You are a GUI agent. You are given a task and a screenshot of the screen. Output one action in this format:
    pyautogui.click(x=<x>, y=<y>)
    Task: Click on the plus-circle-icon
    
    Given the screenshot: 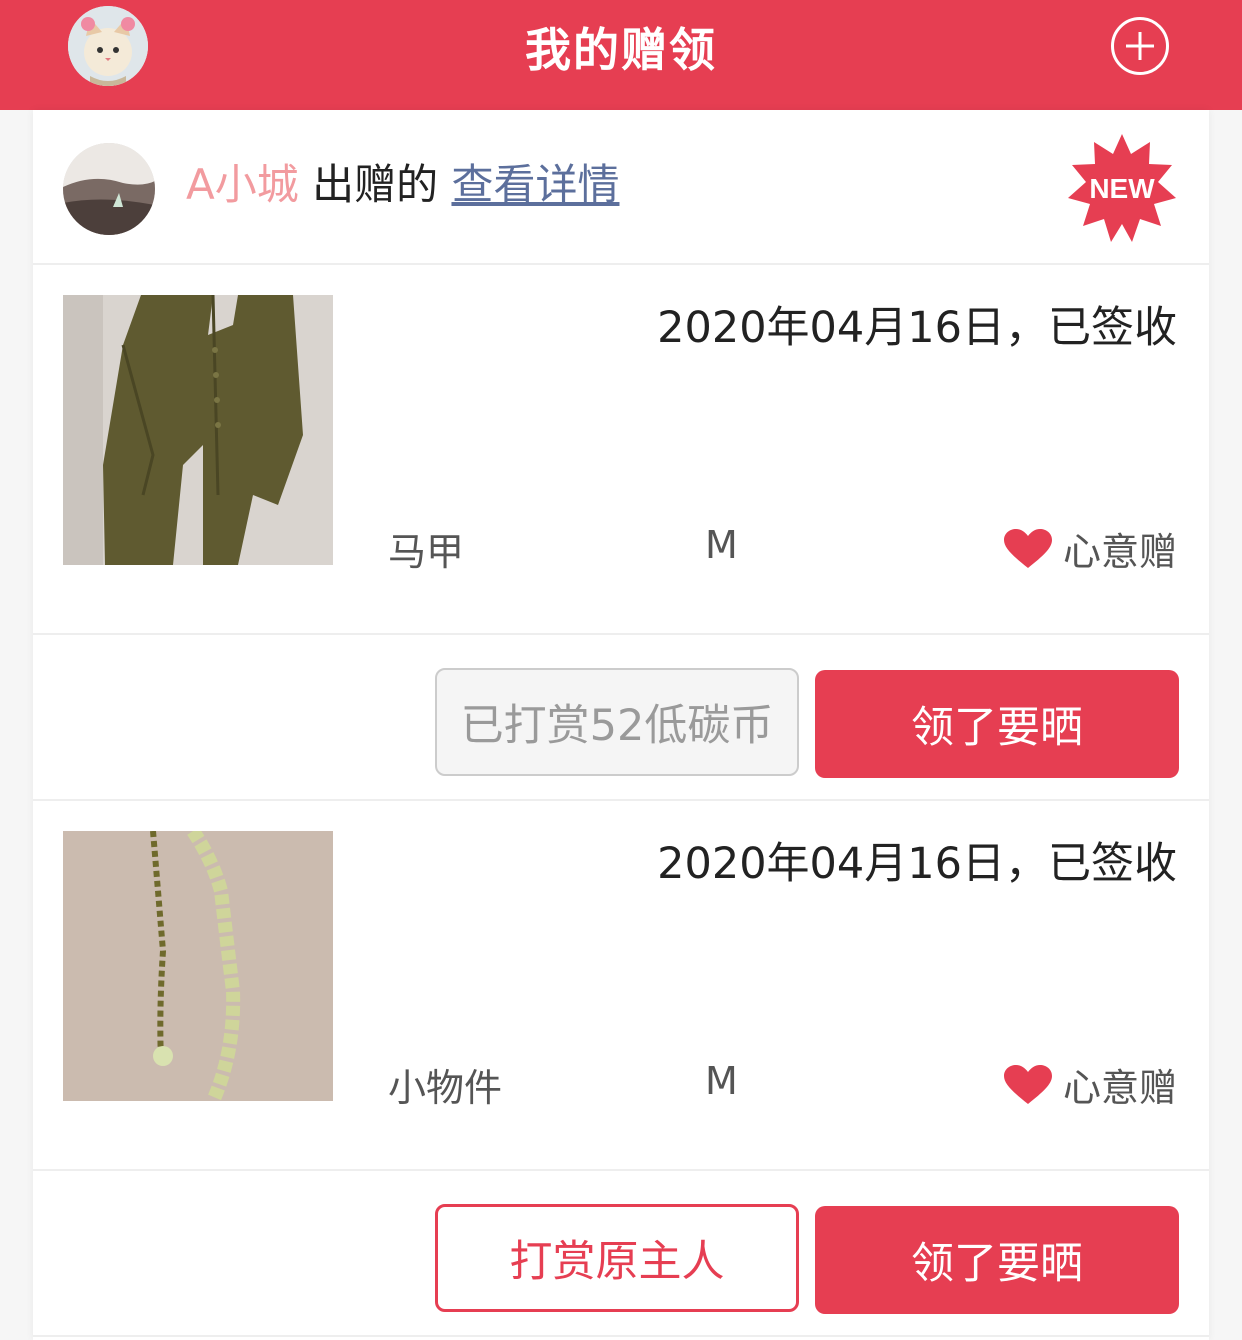 What is the action you would take?
    pyautogui.click(x=1140, y=46)
    